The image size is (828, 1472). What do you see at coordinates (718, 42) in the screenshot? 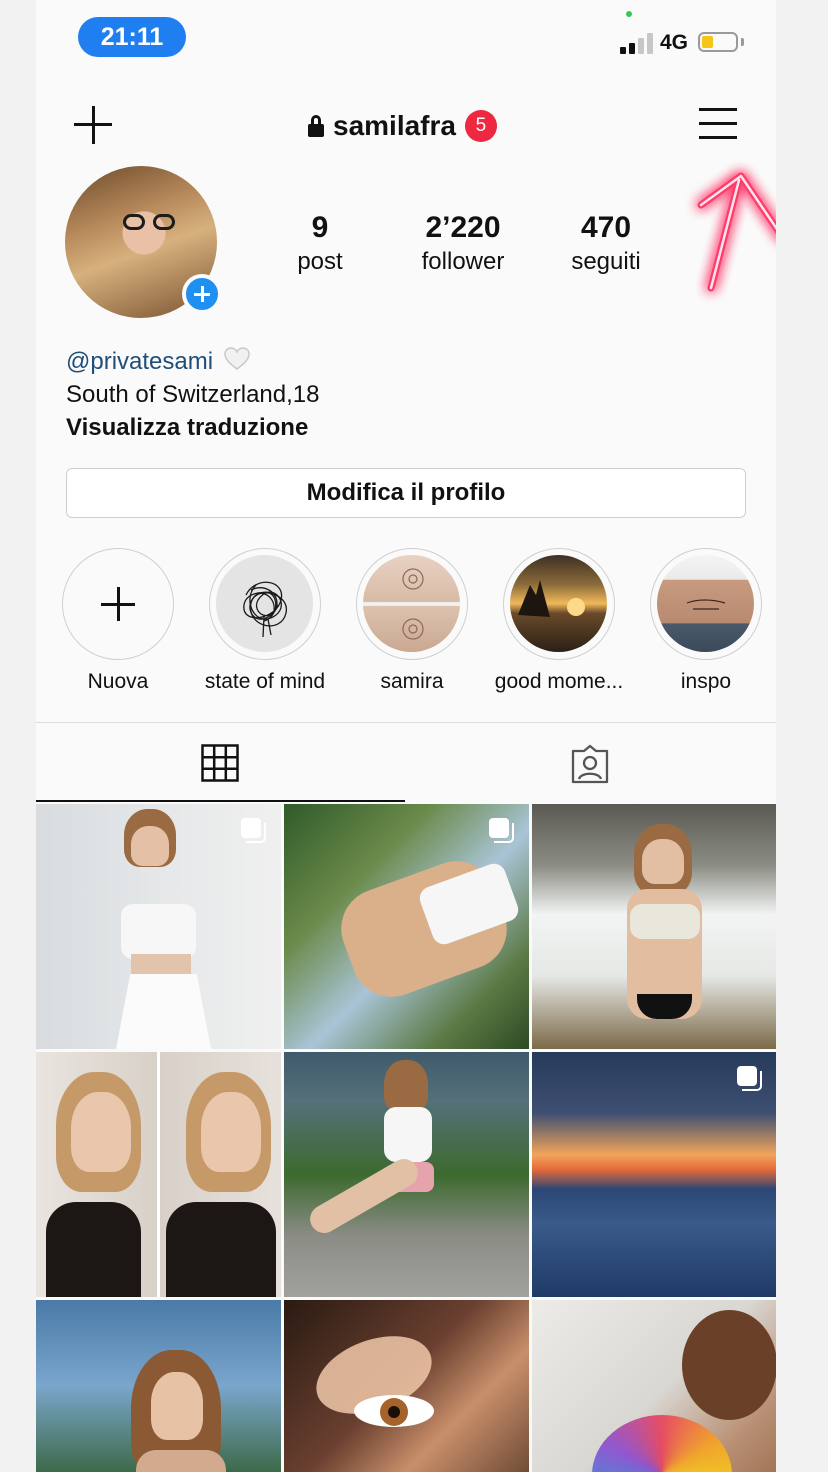
I see `battery-icon` at bounding box center [718, 42].